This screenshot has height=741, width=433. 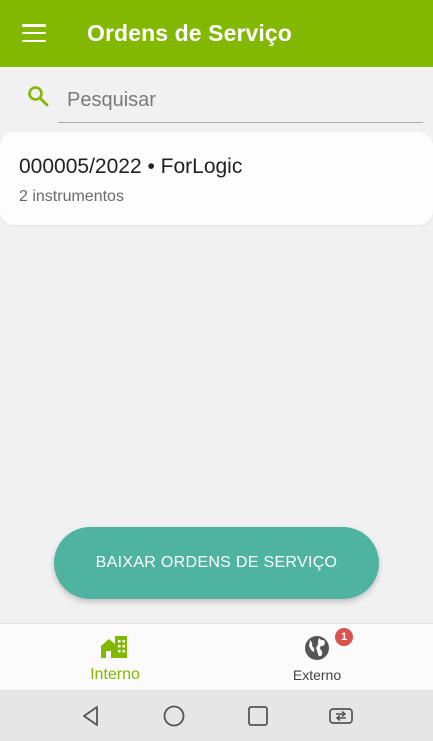 What do you see at coordinates (91, 716) in the screenshot?
I see `back-icon` at bounding box center [91, 716].